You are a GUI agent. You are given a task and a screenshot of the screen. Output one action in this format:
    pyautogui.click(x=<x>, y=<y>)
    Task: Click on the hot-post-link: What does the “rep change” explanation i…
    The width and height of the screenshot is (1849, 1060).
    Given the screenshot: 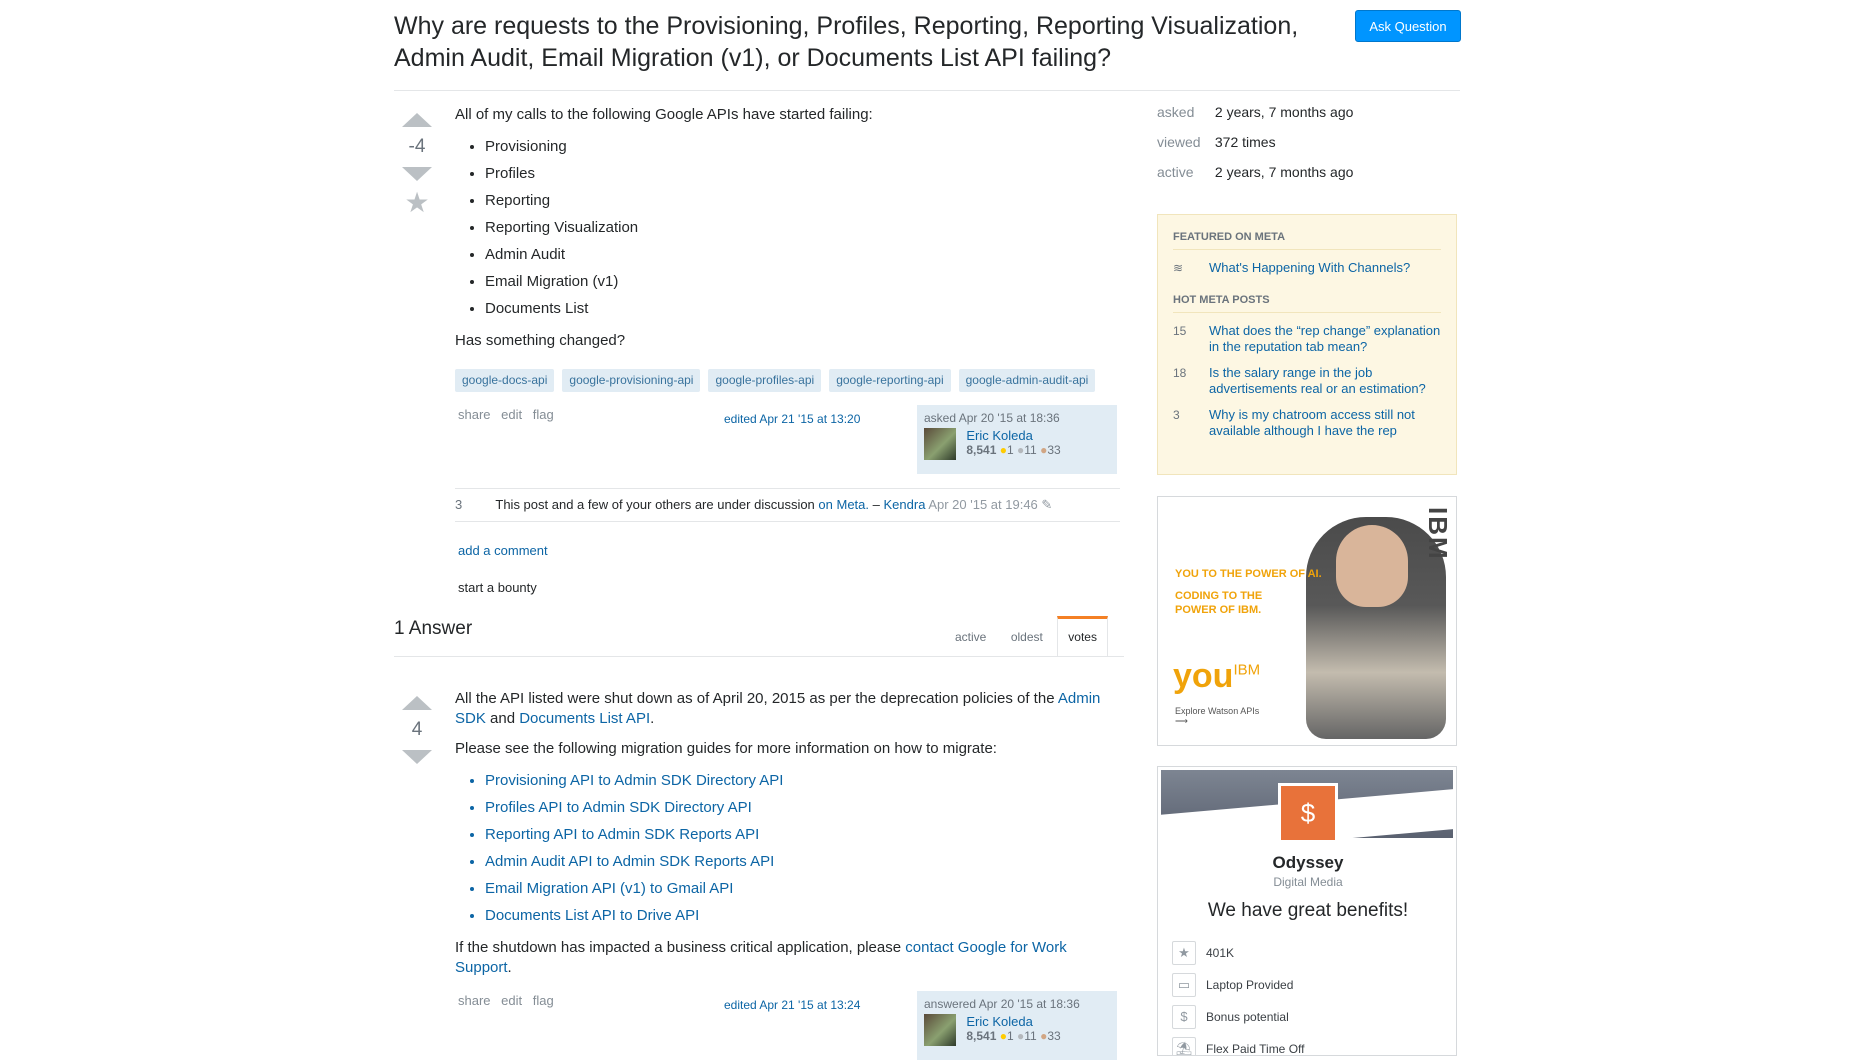 What is the action you would take?
    pyautogui.click(x=1325, y=339)
    